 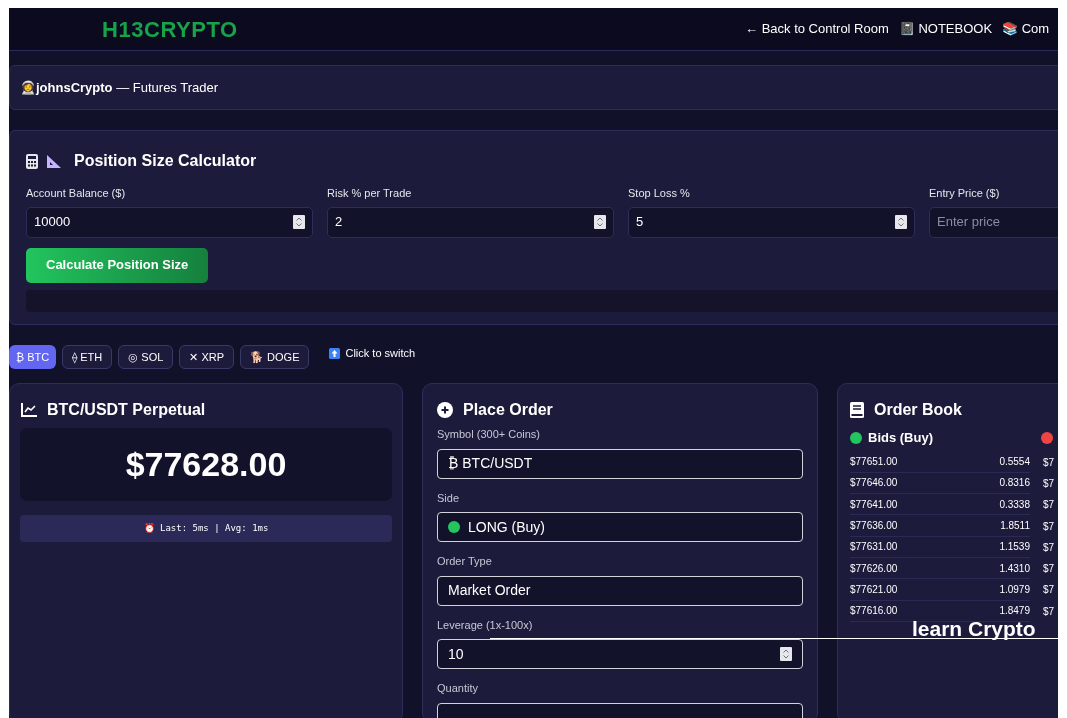 I want to click on switch-hint: Click to switch, so click(x=380, y=353).